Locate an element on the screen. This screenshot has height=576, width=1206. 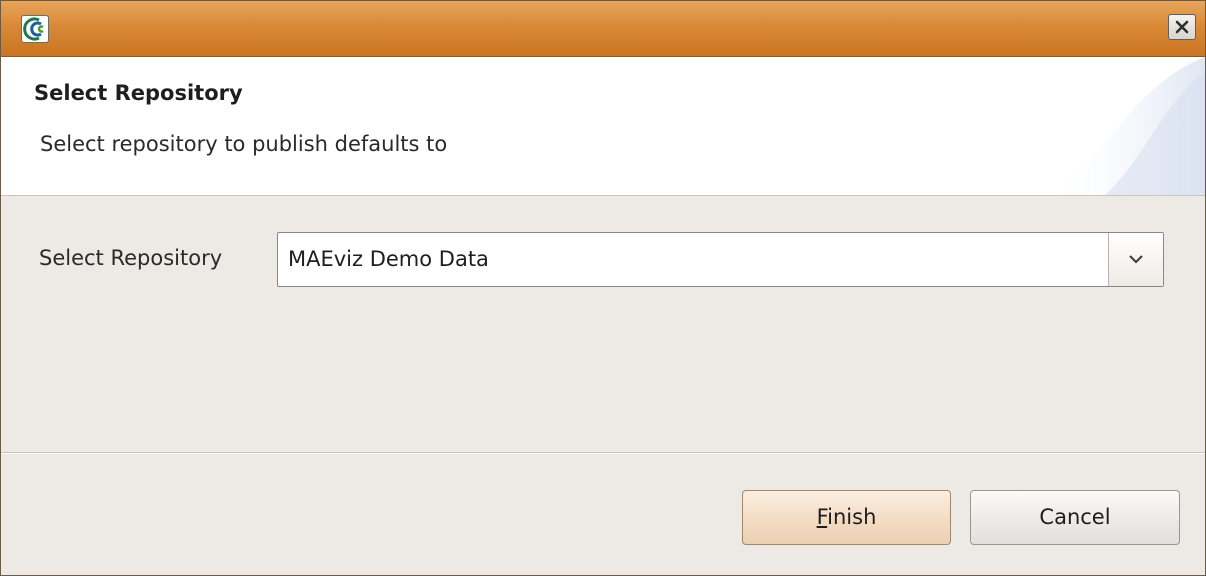
repository-select-value: MAEviz Demo Data is located at coordinates (388, 259).